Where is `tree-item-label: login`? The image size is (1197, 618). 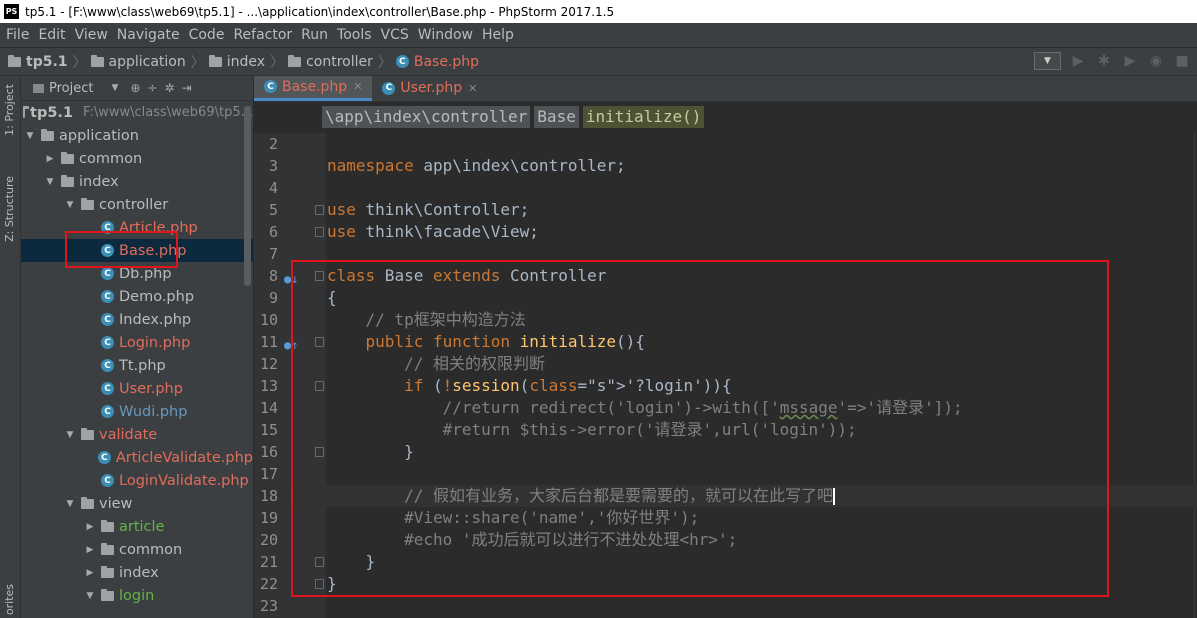 tree-item-label: login is located at coordinates (137, 595).